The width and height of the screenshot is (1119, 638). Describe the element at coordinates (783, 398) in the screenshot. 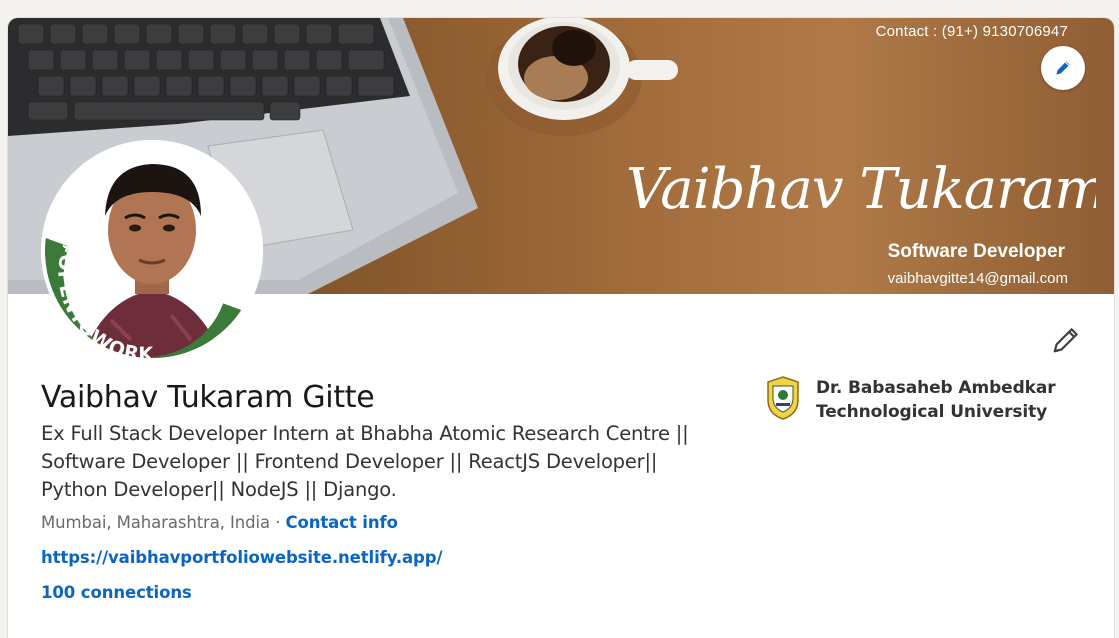

I see `university-logo-icon` at that location.